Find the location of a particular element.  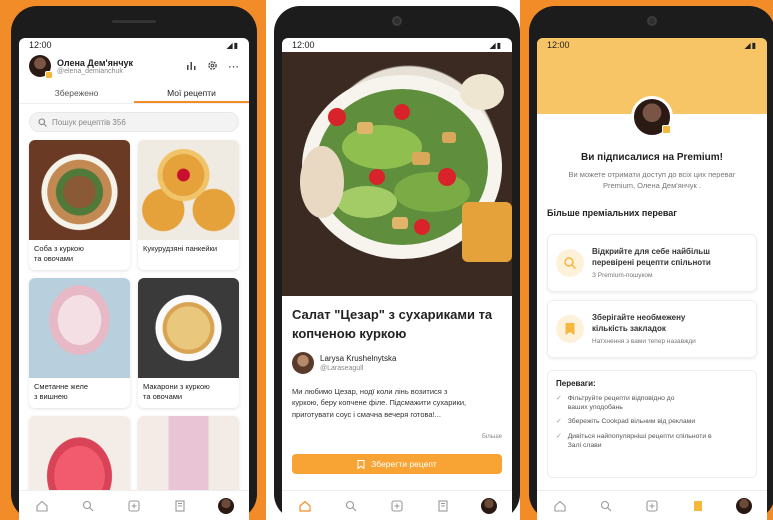

profile-header: Олена Дем'янчук @elena_demianchuk ⋯ is located at coordinates (134, 66).